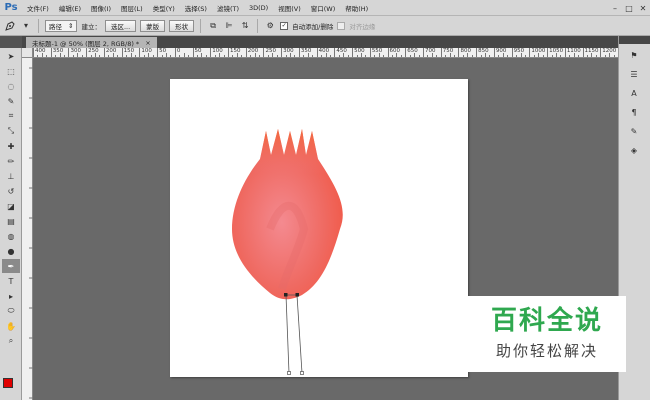 The image size is (650, 400). Describe the element at coordinates (289, 8) in the screenshot. I see `menu-view: 视图(V)` at that location.